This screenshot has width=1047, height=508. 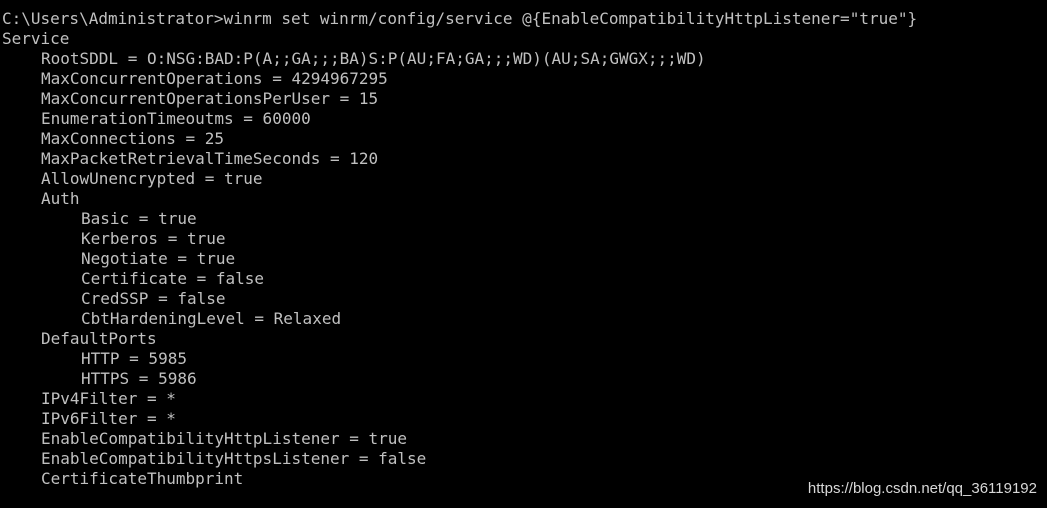 What do you see at coordinates (134, 358) in the screenshot?
I see `port-http: HTTP = 5985` at bounding box center [134, 358].